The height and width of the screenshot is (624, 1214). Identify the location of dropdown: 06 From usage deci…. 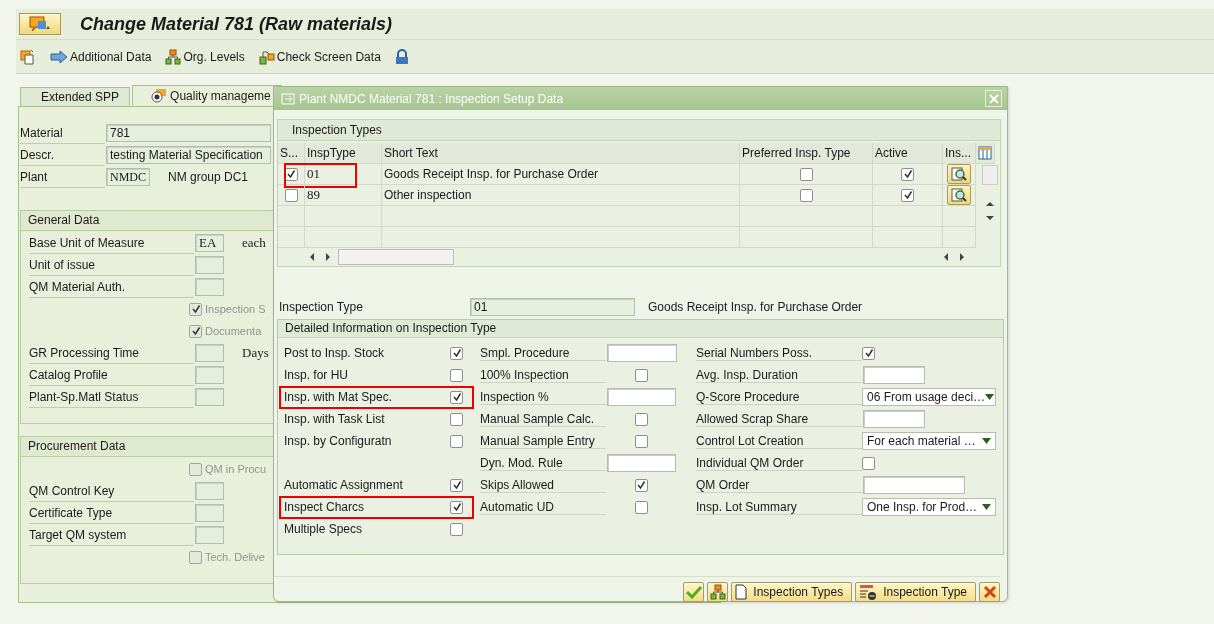
(929, 397).